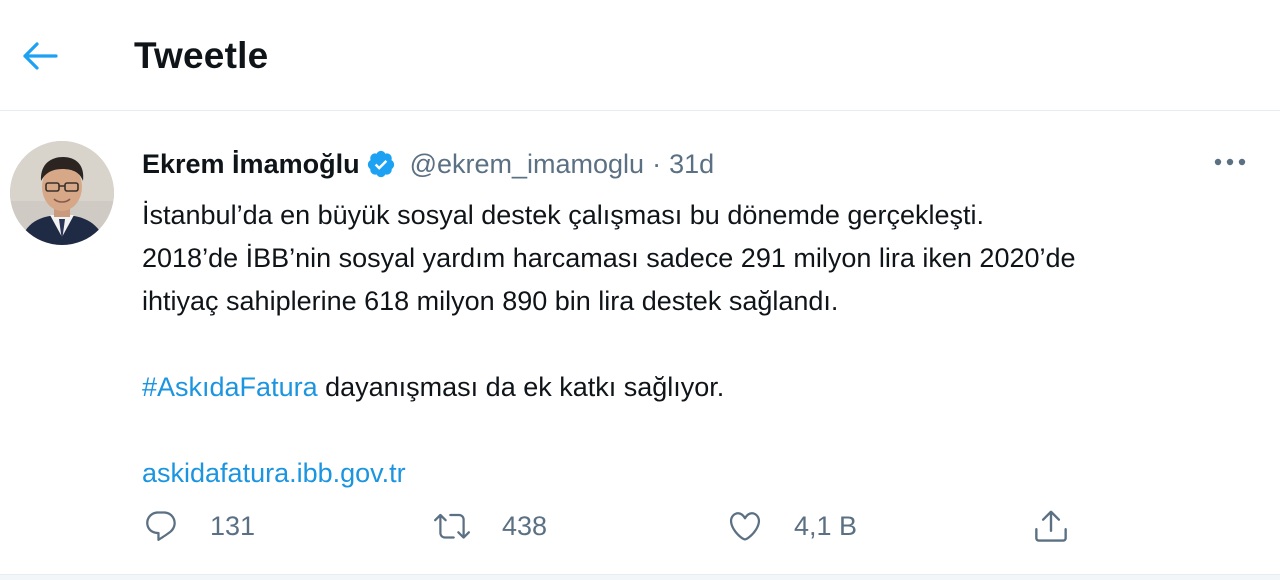 The height and width of the screenshot is (580, 1280). What do you see at coordinates (274, 473) in the screenshot?
I see `url-link: askidafatura.ibb.gov.tr` at bounding box center [274, 473].